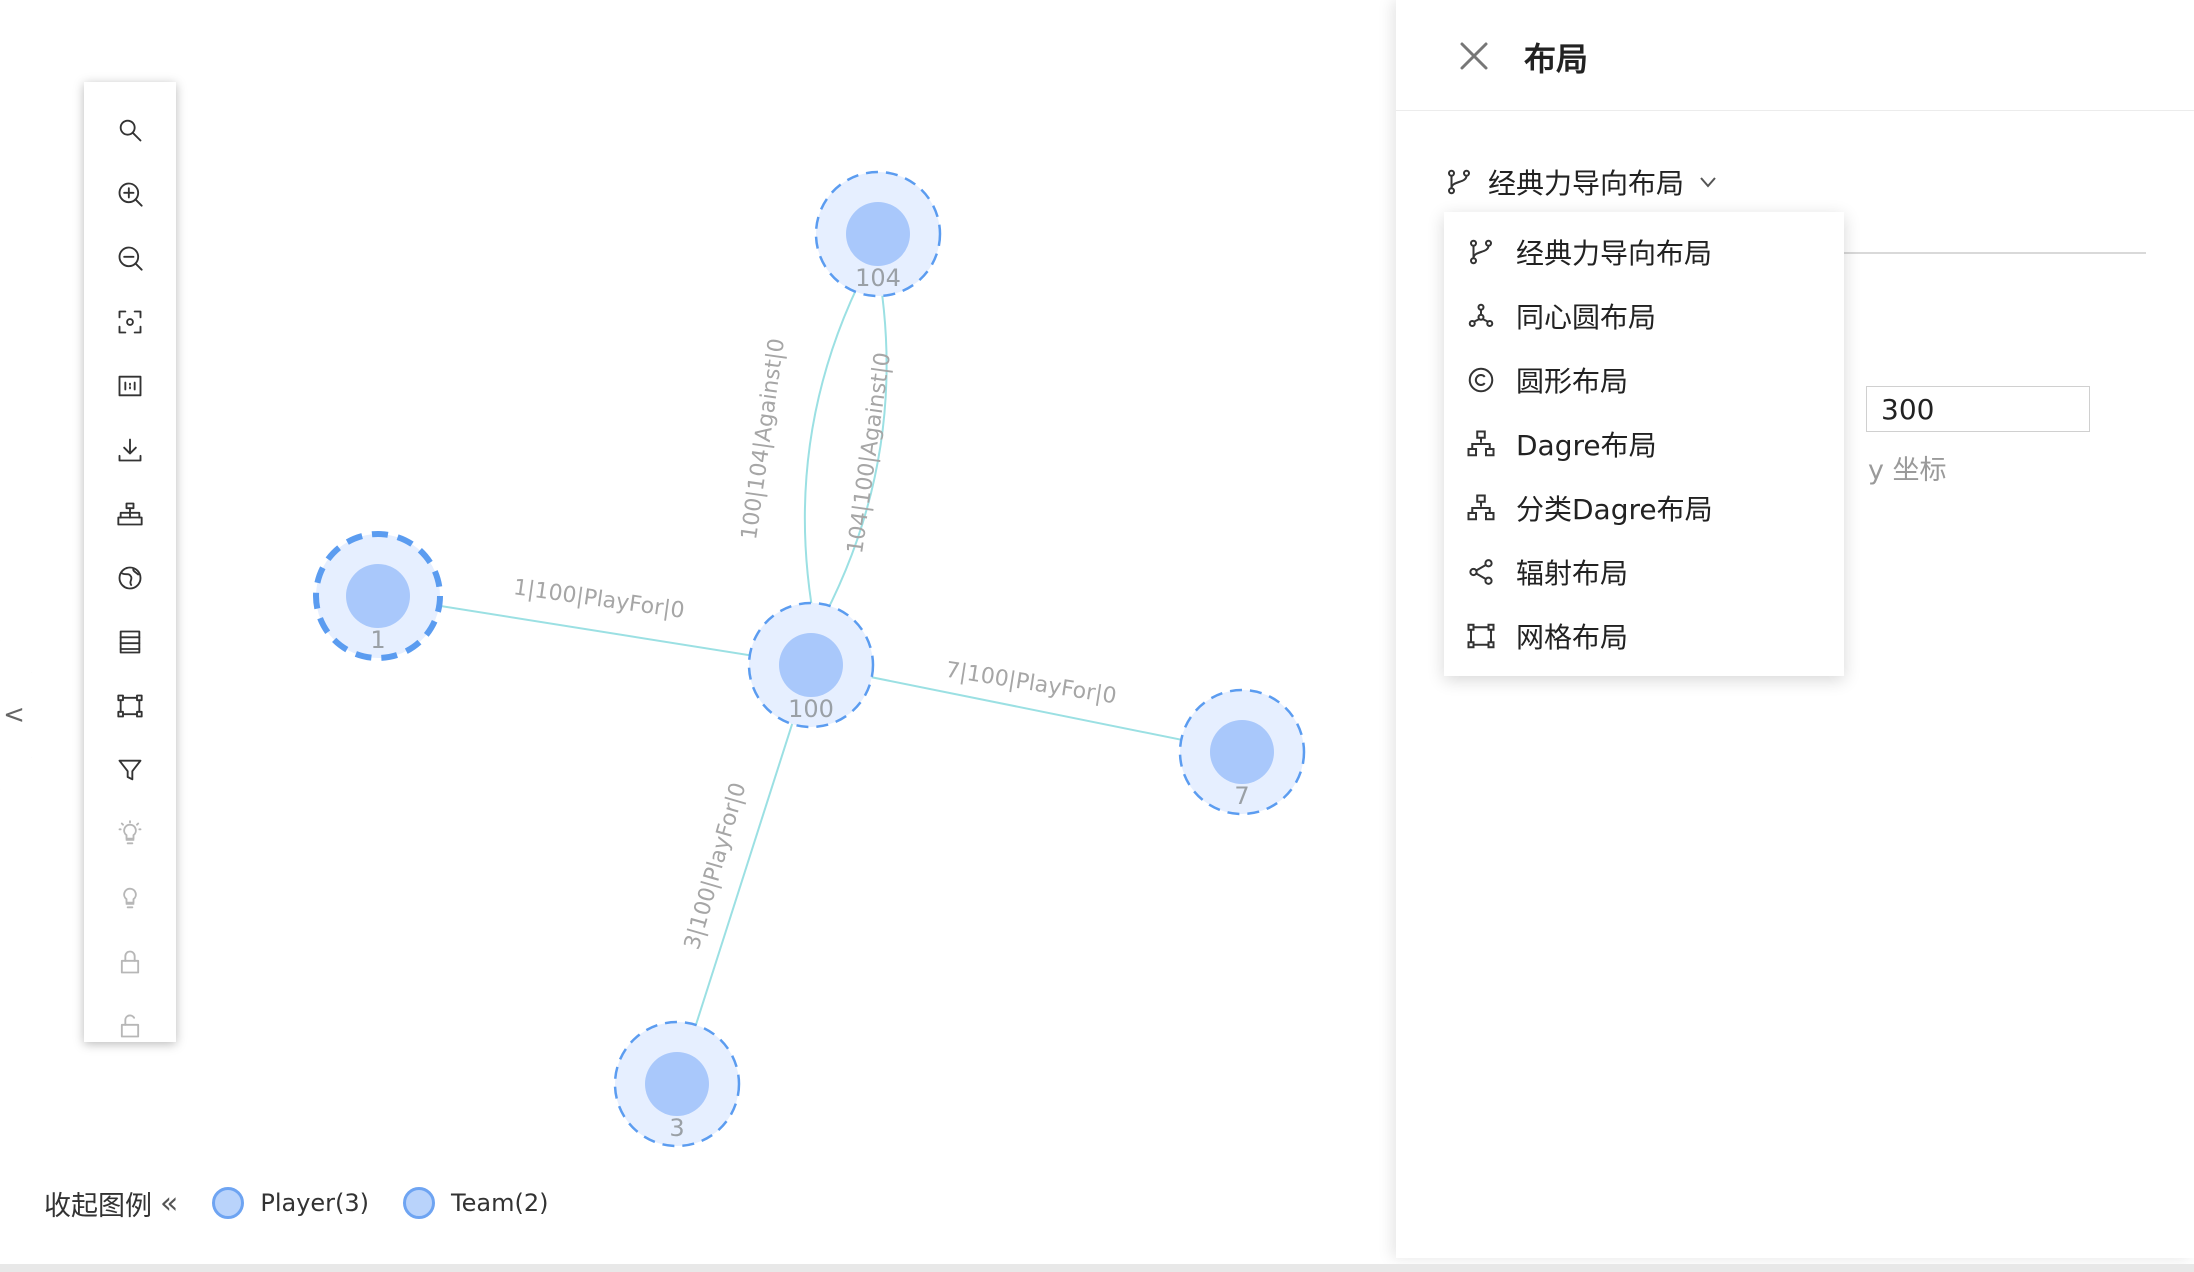  I want to click on layout-option-concentric: 同心圆布局, so click(1644, 316).